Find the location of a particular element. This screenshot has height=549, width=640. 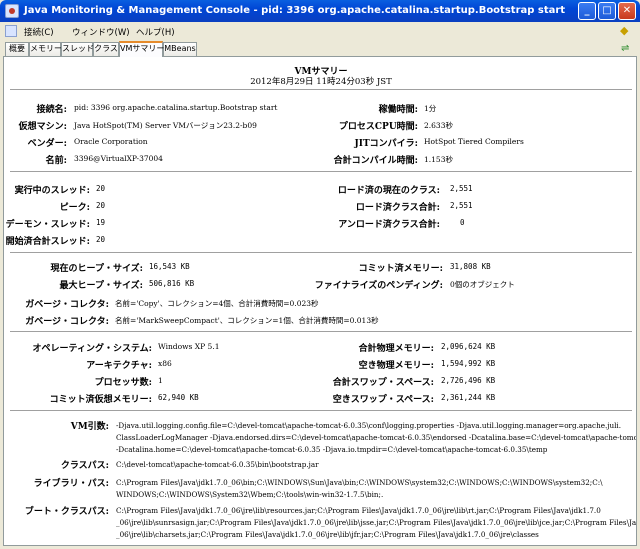

free-swap-space-label: 空きスワップ・スペース: is located at coordinates (383, 400).